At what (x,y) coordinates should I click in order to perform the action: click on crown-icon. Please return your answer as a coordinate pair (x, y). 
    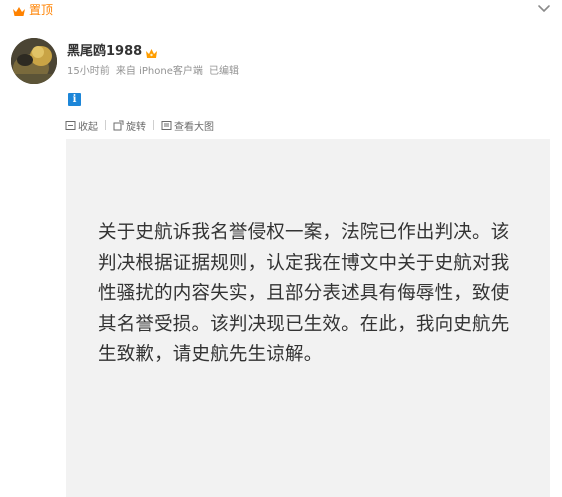
    Looking at the image, I should click on (151, 51).